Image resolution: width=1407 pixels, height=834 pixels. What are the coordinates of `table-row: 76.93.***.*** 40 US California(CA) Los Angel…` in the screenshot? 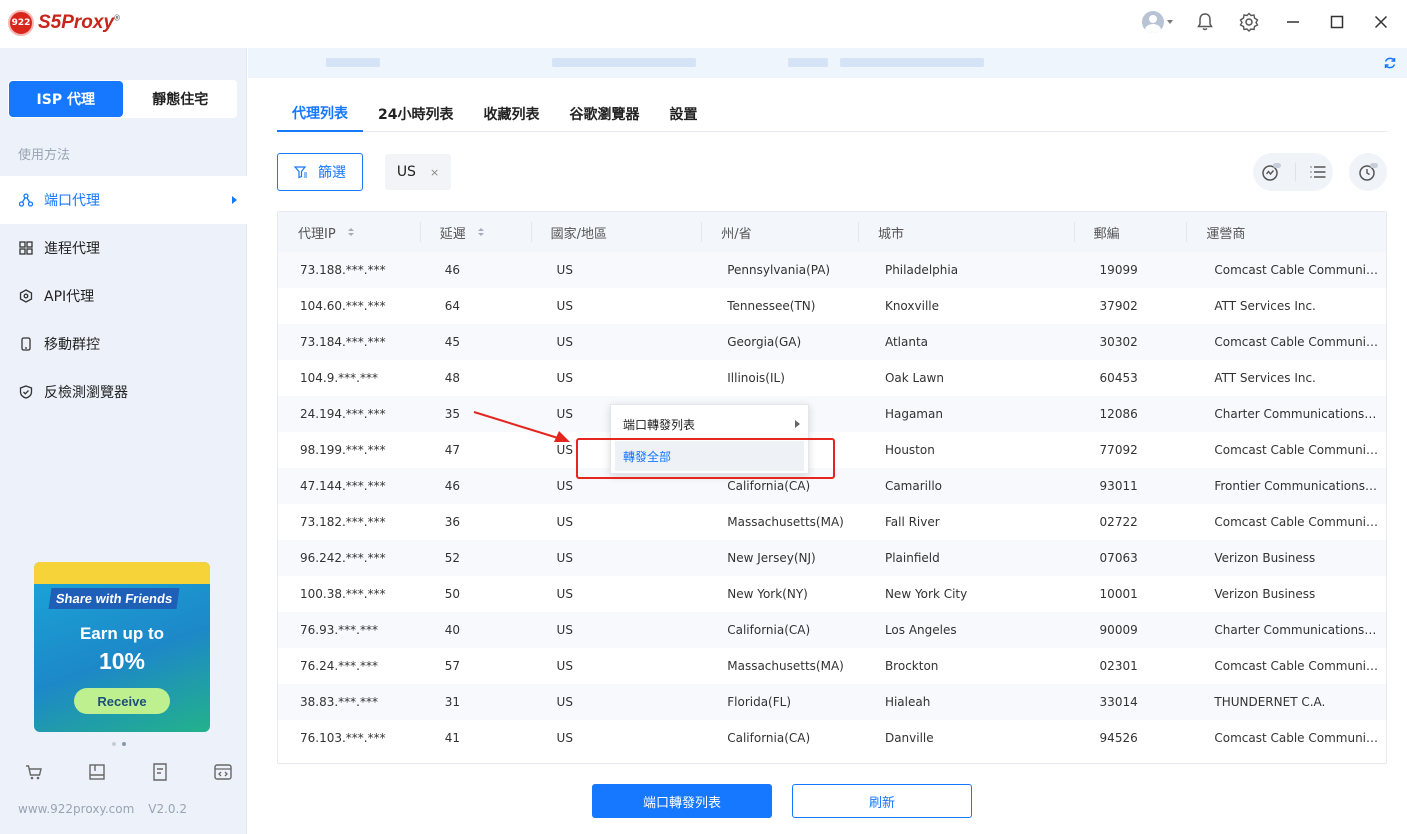 It's located at (832, 630).